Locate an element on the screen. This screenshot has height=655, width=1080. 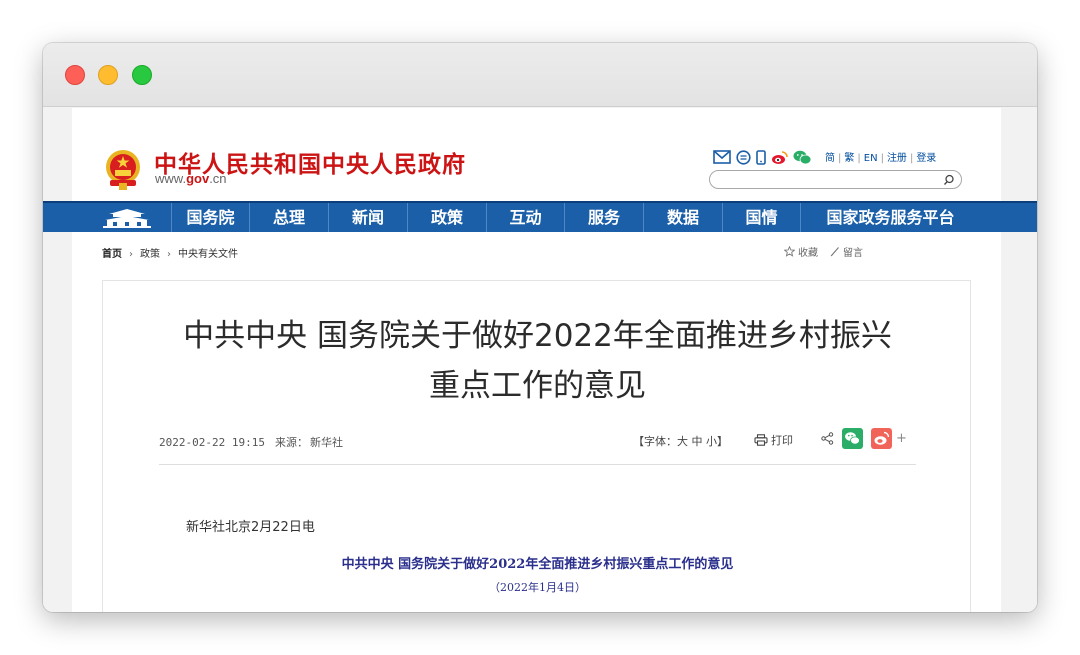
favorite-button: 收藏 is located at coordinates (801, 251).